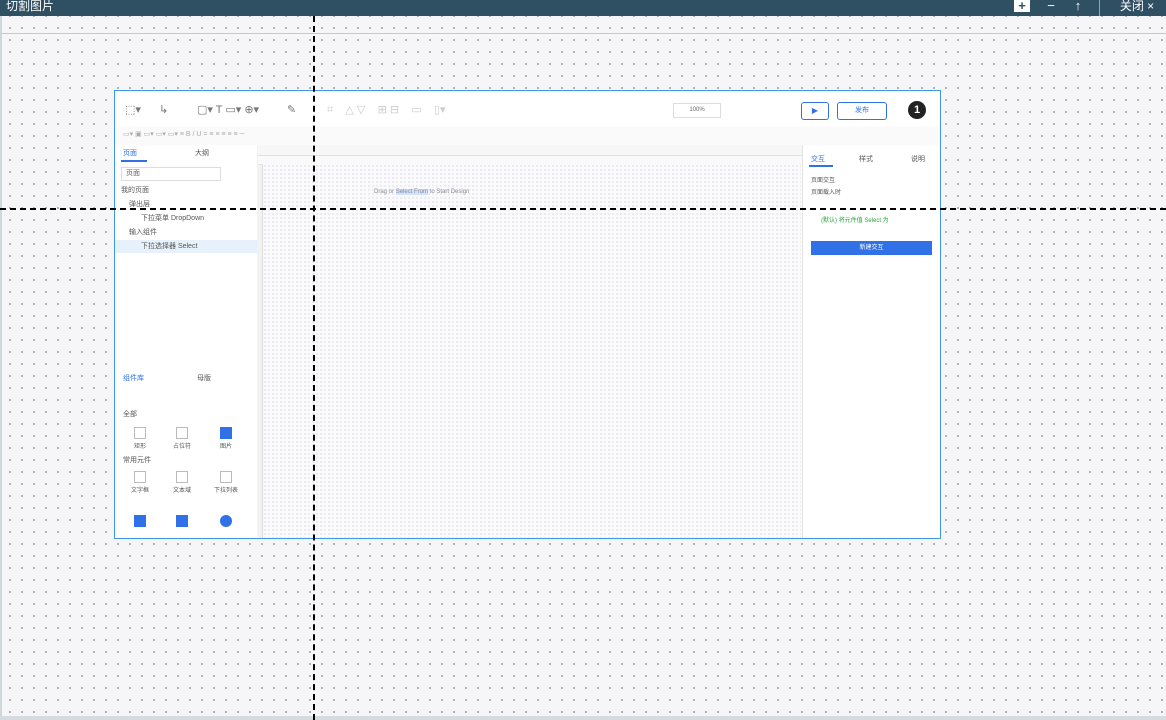  I want to click on stage-bottom-edge, so click(583, 718).